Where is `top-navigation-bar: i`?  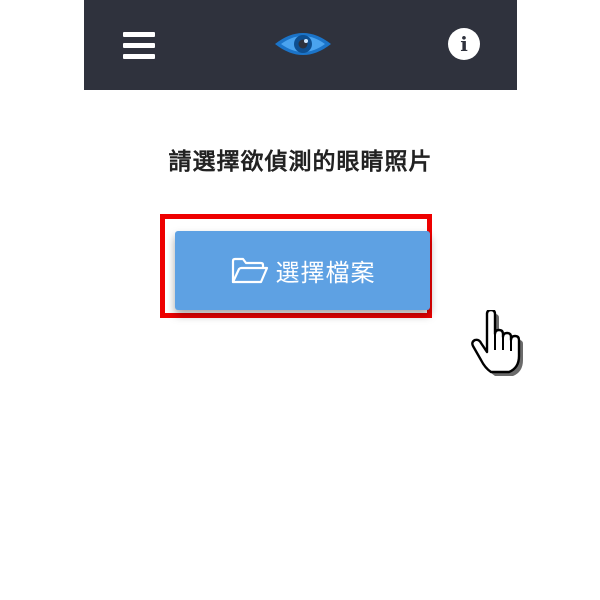
top-navigation-bar: i is located at coordinates (300, 45).